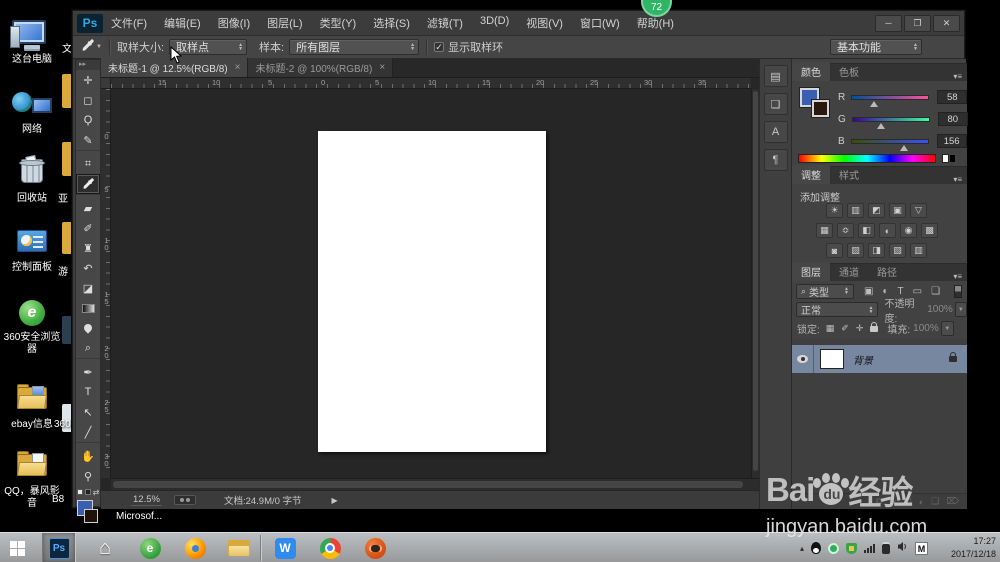  Describe the element at coordinates (105, 547) in the screenshot. I see `taskbar-home: ⌂` at that location.